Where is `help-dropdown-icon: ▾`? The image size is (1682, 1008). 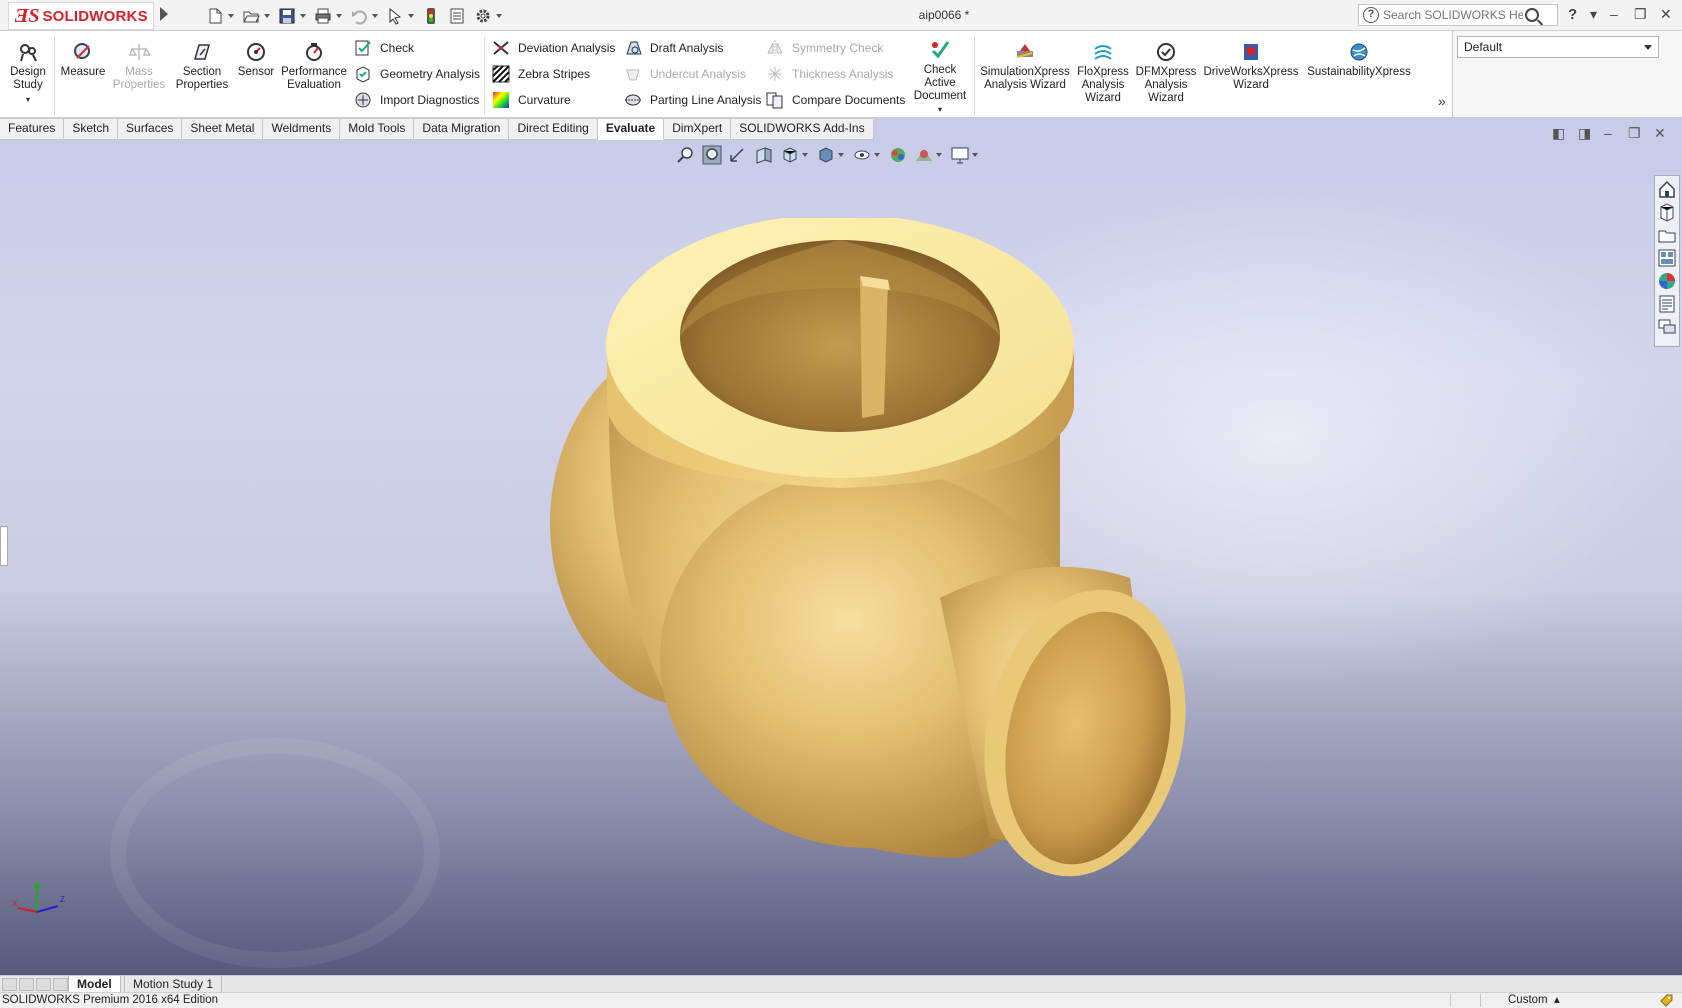
help-dropdown-icon: ▾ is located at coordinates (1593, 14).